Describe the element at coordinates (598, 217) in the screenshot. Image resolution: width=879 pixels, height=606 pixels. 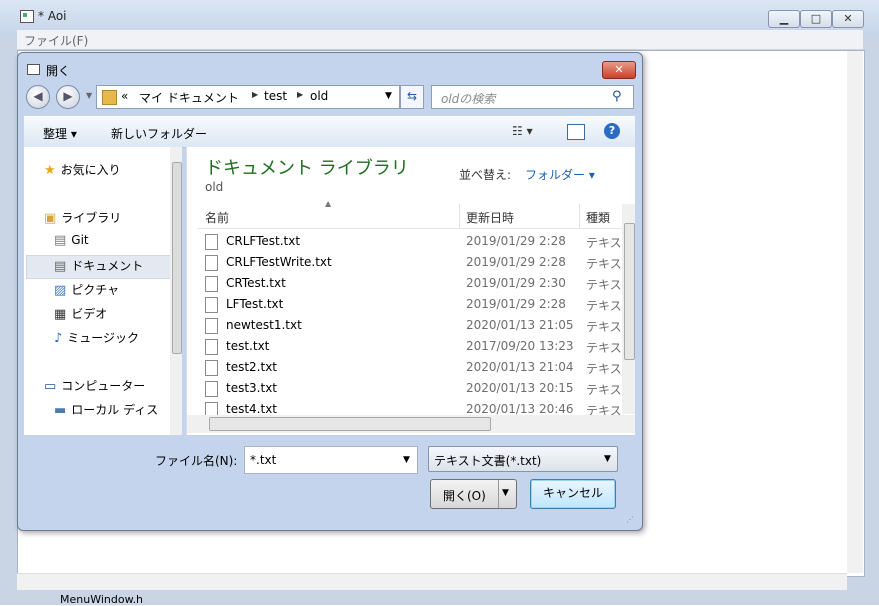
I see `column-type: 種類` at that location.